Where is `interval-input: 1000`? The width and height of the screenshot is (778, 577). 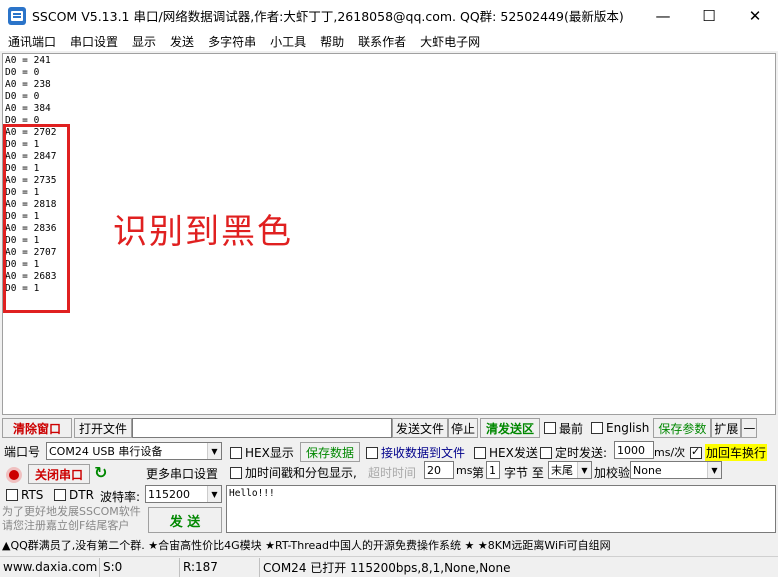
interval-input: 1000 is located at coordinates (634, 450).